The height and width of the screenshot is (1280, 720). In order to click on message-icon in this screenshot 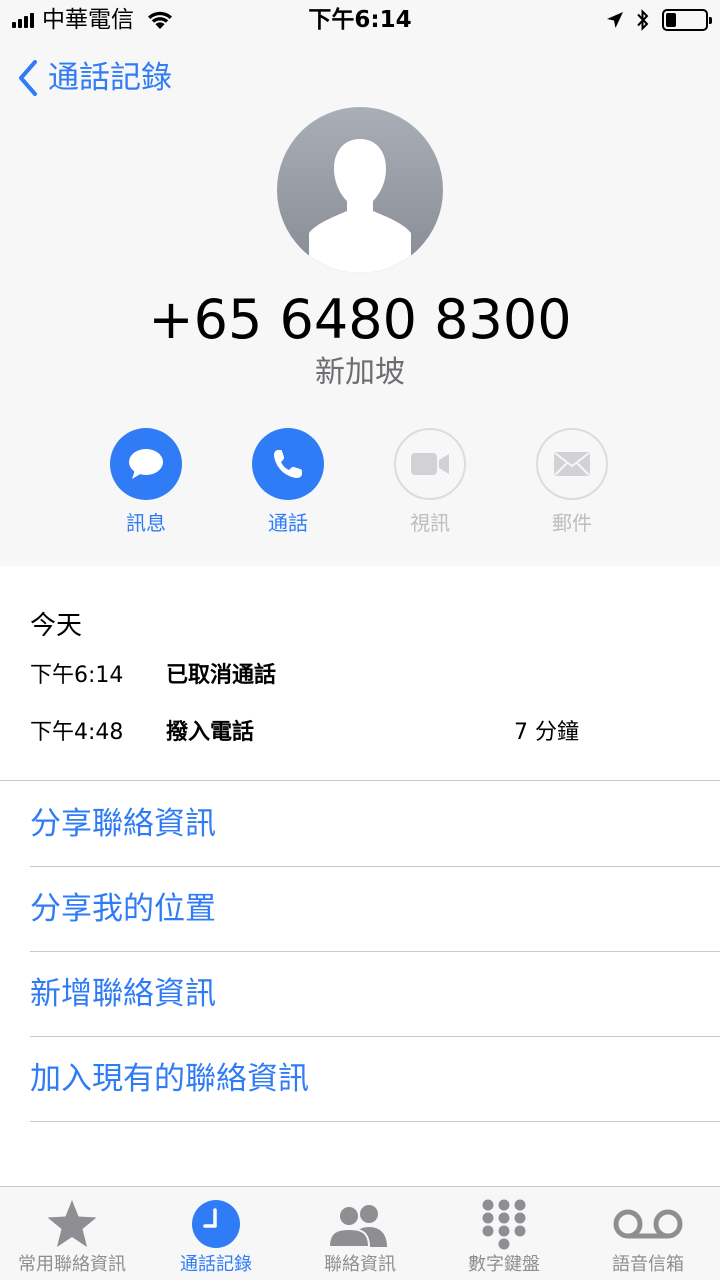, I will do `click(146, 464)`.